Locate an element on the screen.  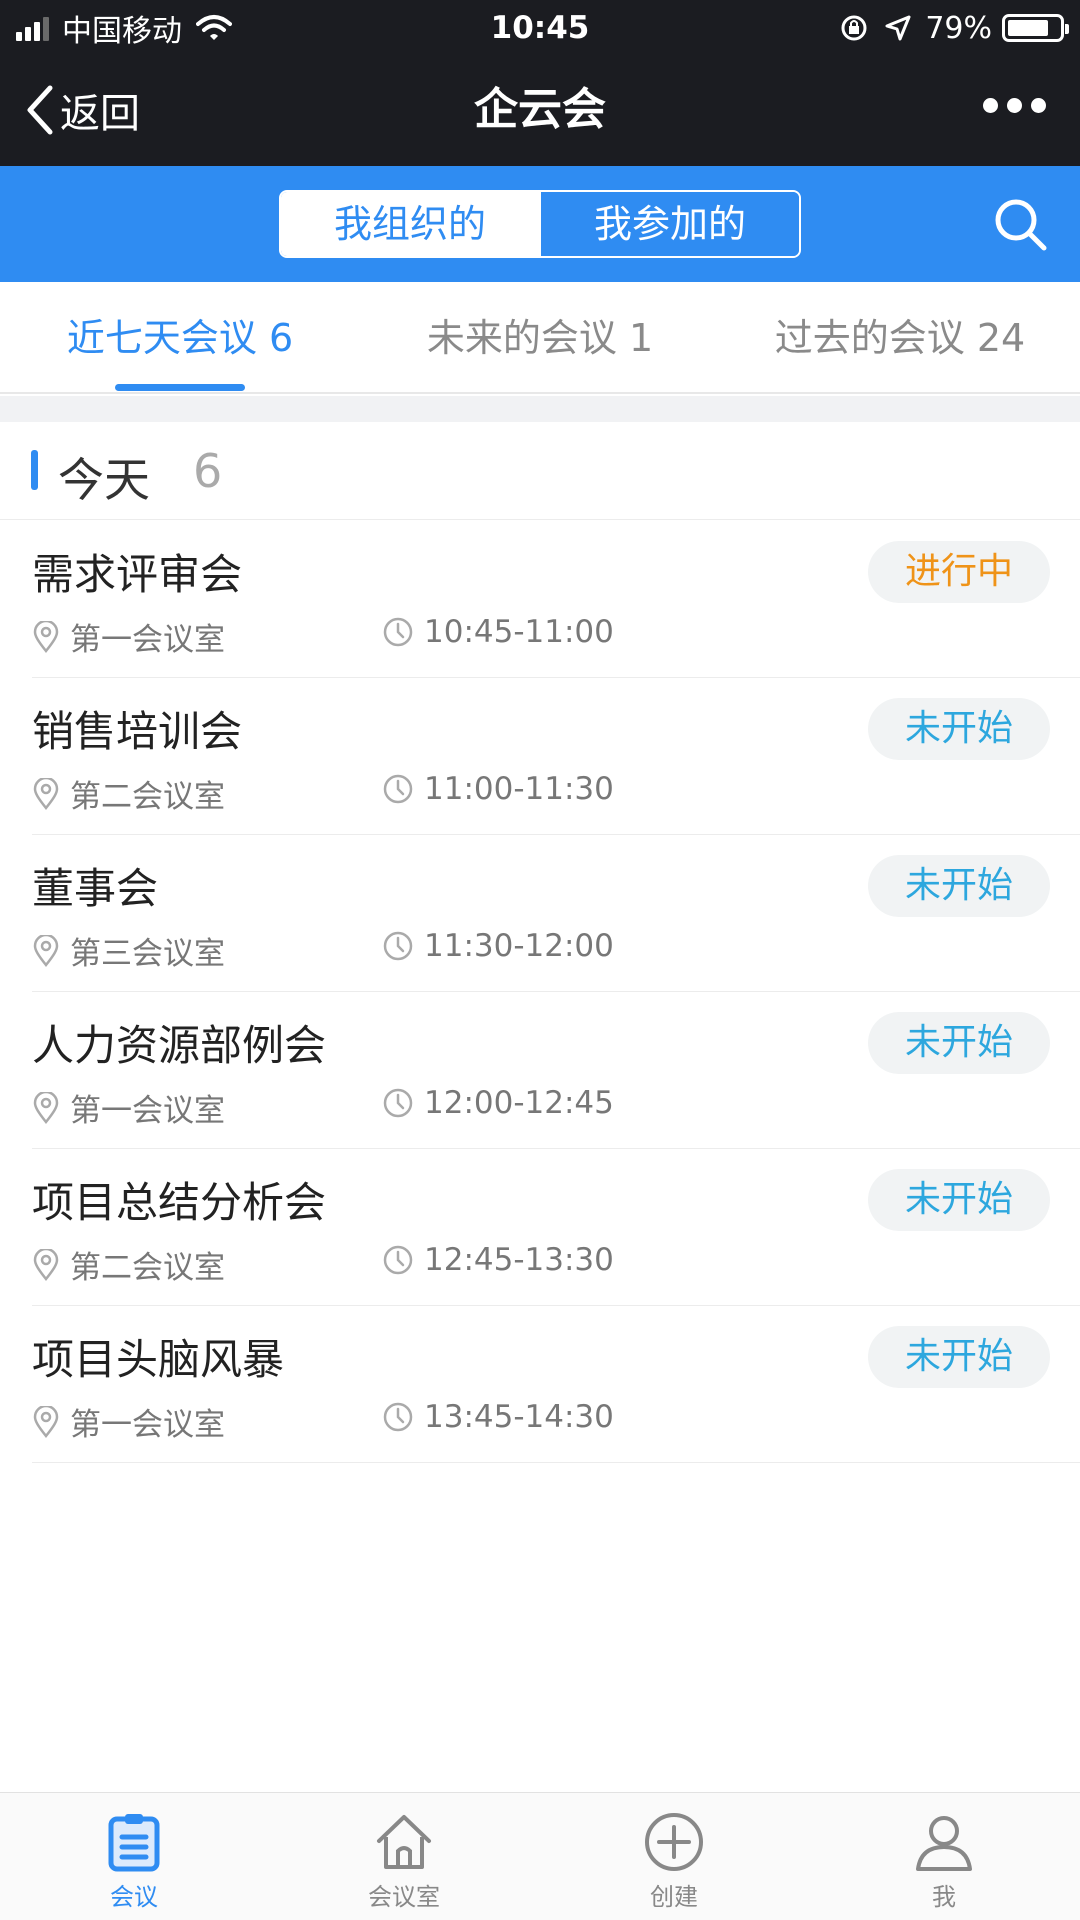
tabbar-item-create: 创建 is located at coordinates (674, 1861).